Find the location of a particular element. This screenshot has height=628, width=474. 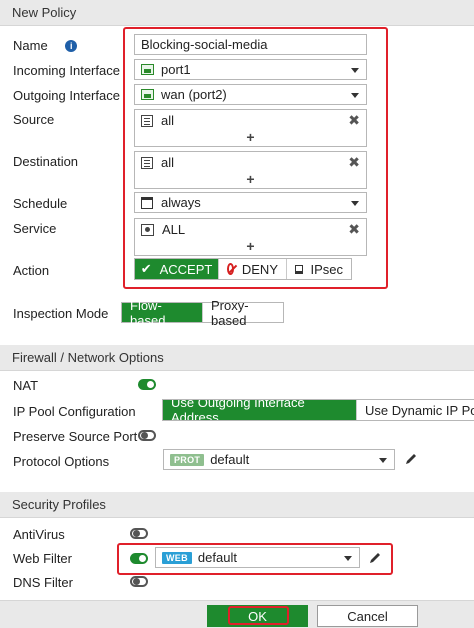

protocol-options-label: Protocol Options is located at coordinates (61, 461).